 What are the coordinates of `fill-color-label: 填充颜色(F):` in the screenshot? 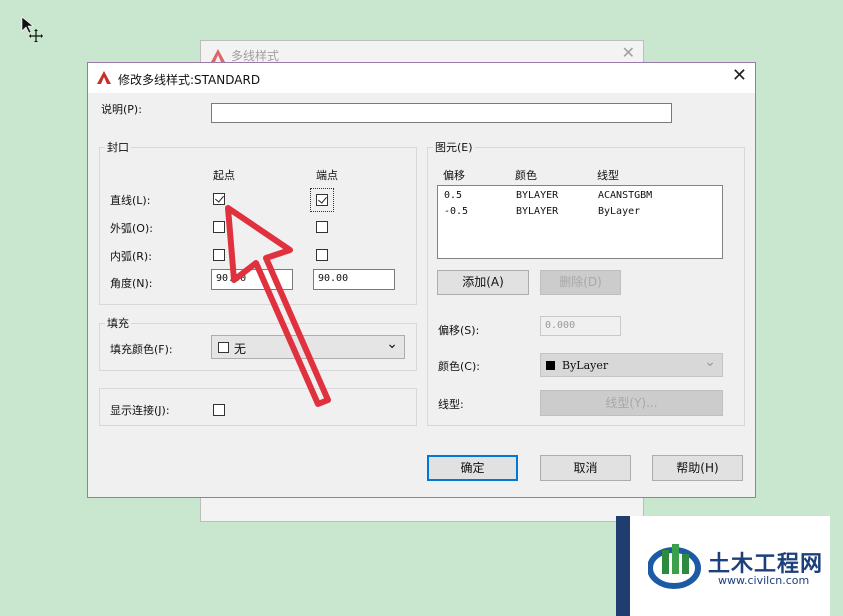 It's located at (141, 349).